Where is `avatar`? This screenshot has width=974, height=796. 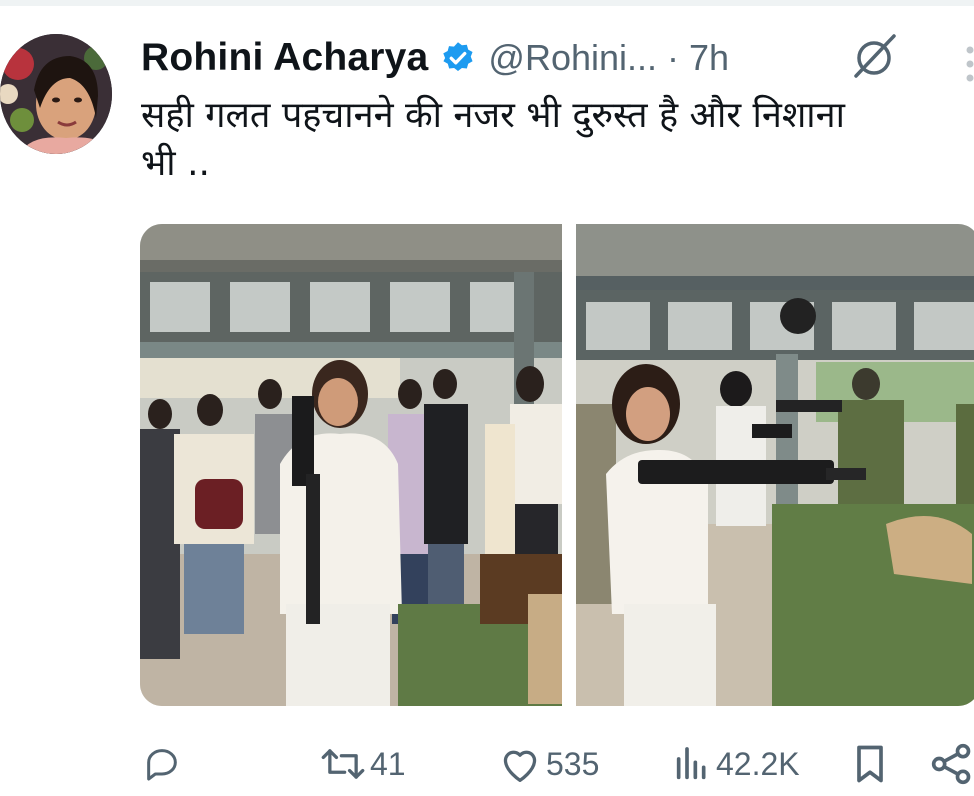
avatar is located at coordinates (56, 94).